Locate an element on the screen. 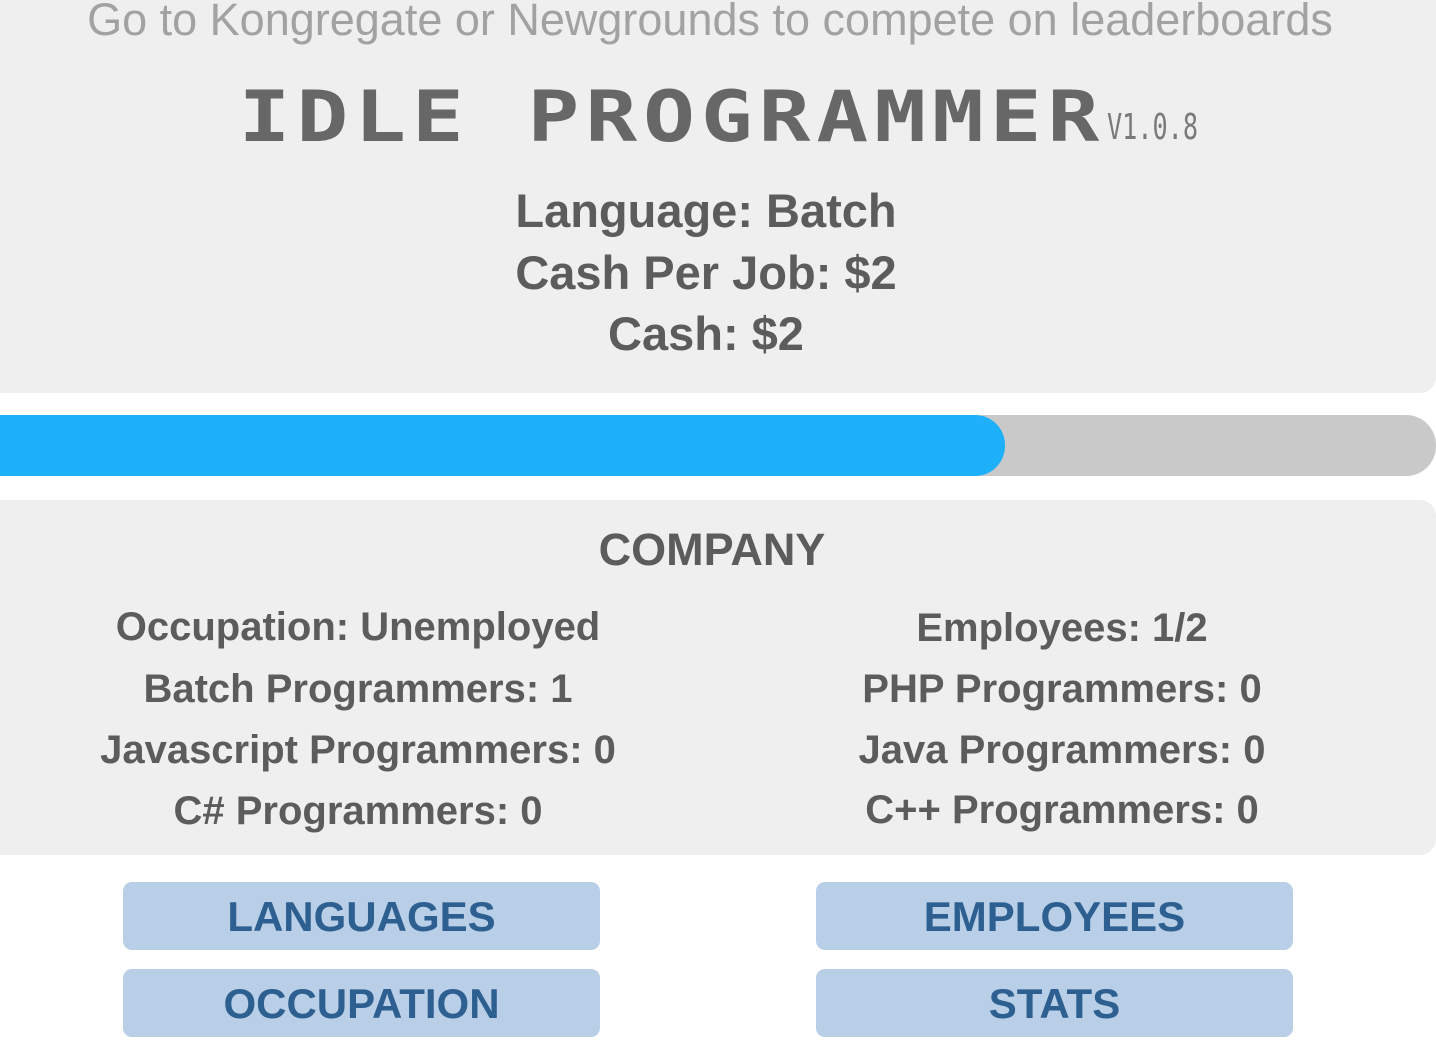 The image size is (1436, 1048). job-progress-bar is located at coordinates (718, 445).